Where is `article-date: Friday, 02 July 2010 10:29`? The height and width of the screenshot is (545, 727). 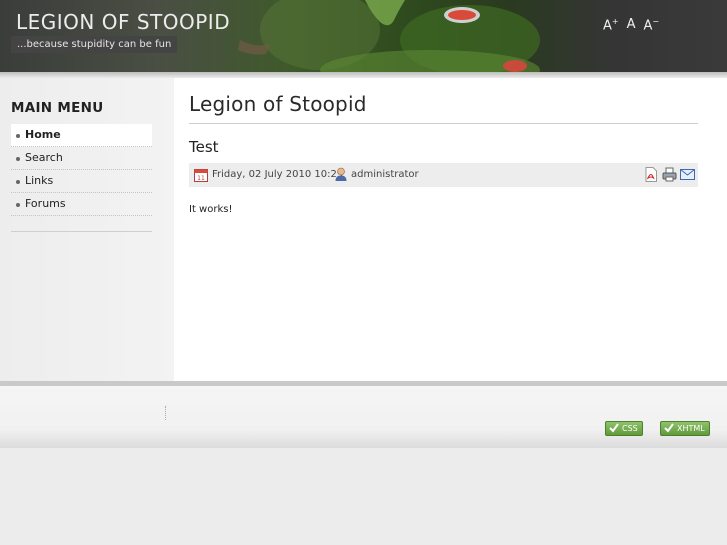
article-date: Friday, 02 July 2010 10:29 is located at coordinates (278, 174).